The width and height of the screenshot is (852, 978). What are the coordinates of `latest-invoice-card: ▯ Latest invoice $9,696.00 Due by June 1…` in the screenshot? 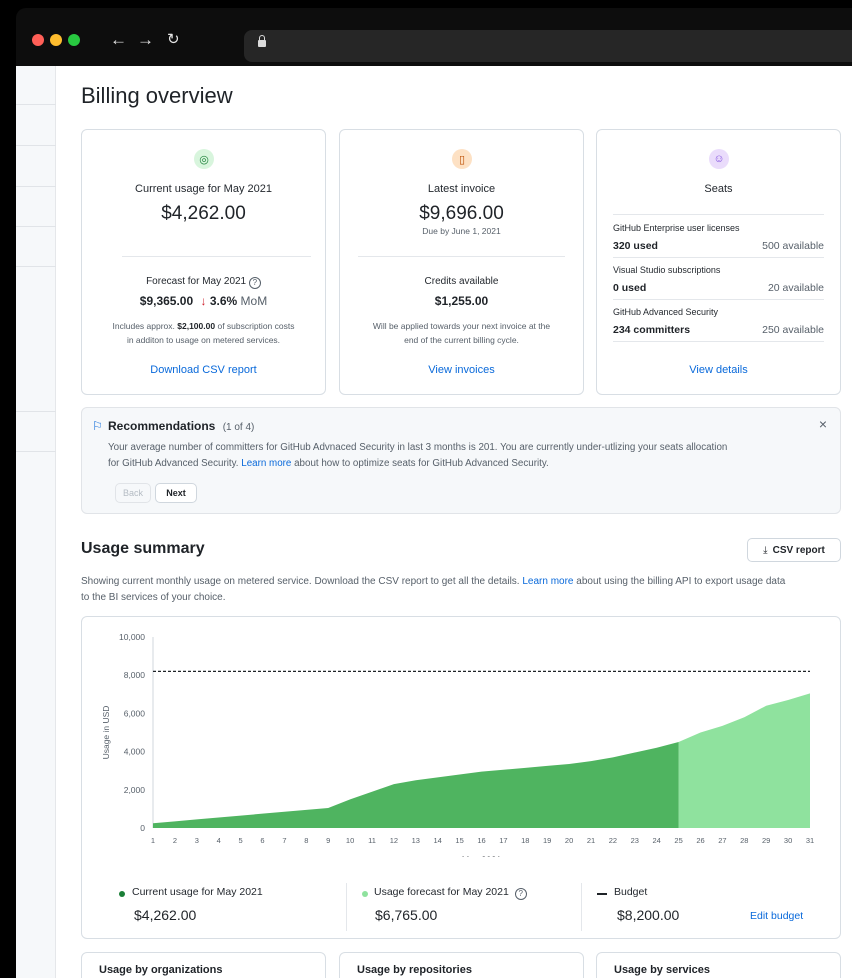 It's located at (461, 262).